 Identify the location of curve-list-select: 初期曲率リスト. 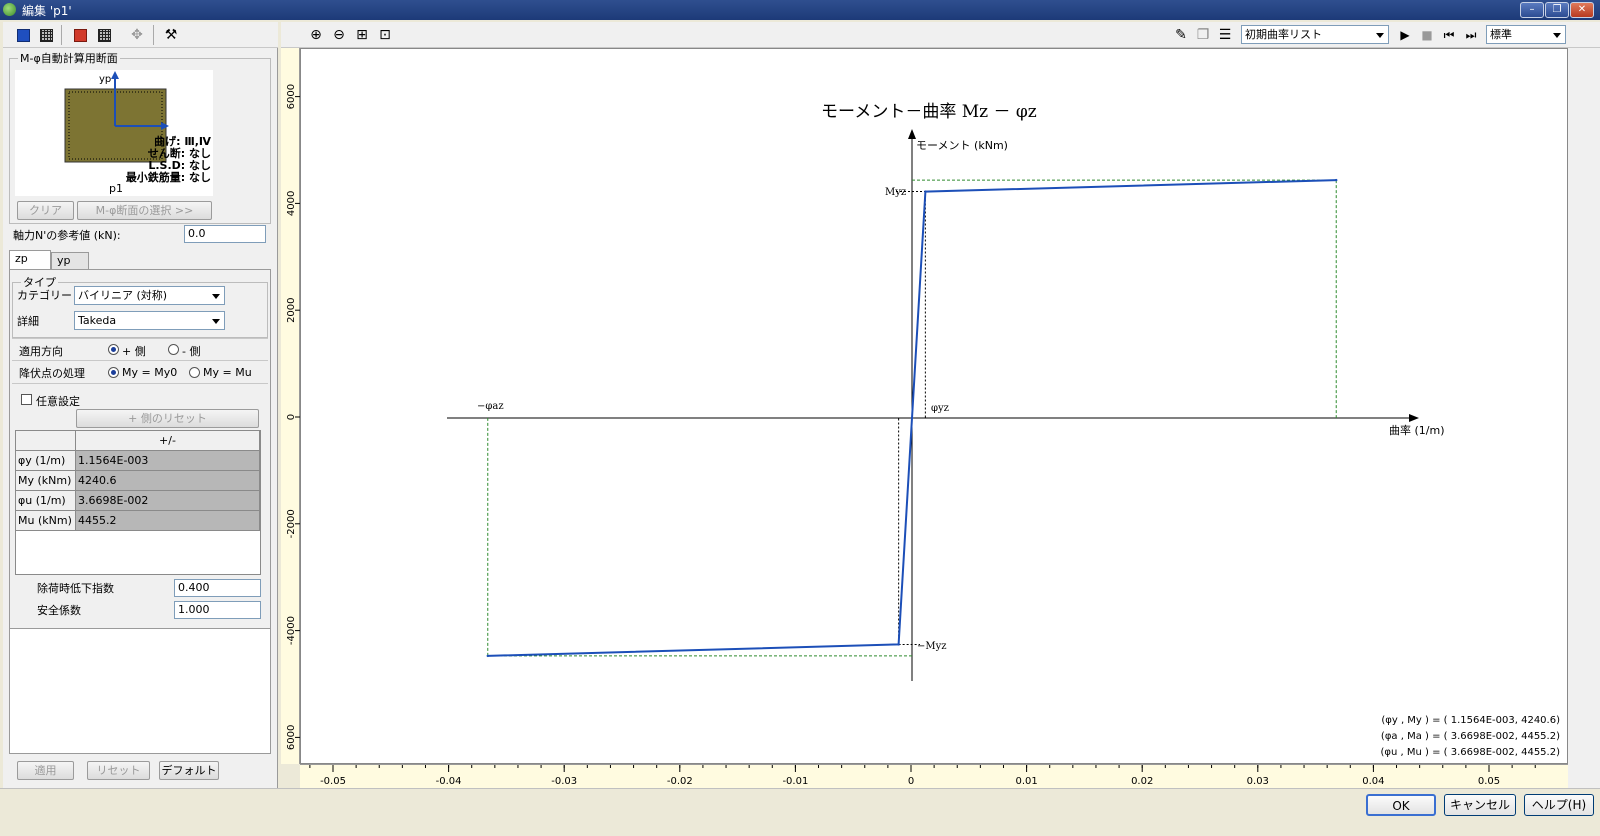
(1315, 34).